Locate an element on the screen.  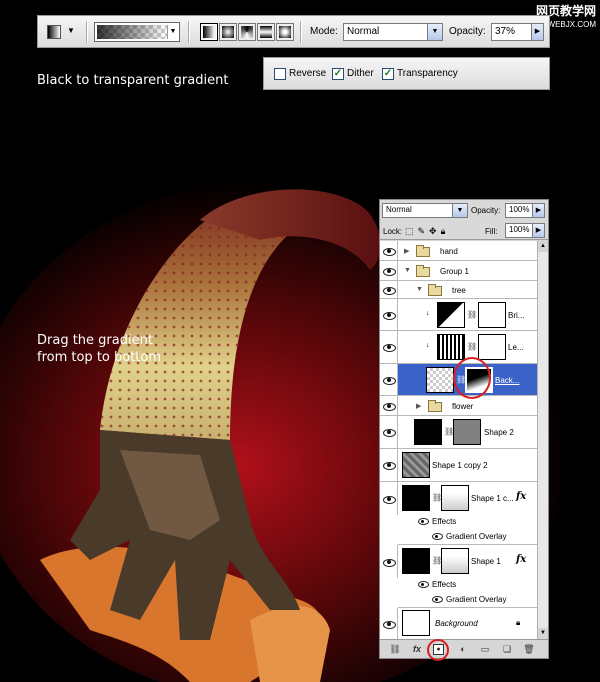
scroll-up-icon: ▲ is located at coordinates (543, 246).